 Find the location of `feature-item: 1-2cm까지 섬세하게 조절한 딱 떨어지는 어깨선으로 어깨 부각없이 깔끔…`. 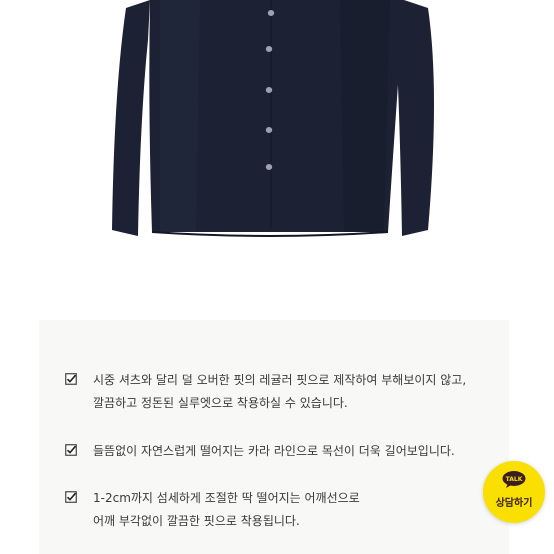

feature-item: 1-2cm까지 섬세하게 조절한 딱 떨어지는 어깨선으로 어깨 부각없이 깔끔… is located at coordinates (285, 510).